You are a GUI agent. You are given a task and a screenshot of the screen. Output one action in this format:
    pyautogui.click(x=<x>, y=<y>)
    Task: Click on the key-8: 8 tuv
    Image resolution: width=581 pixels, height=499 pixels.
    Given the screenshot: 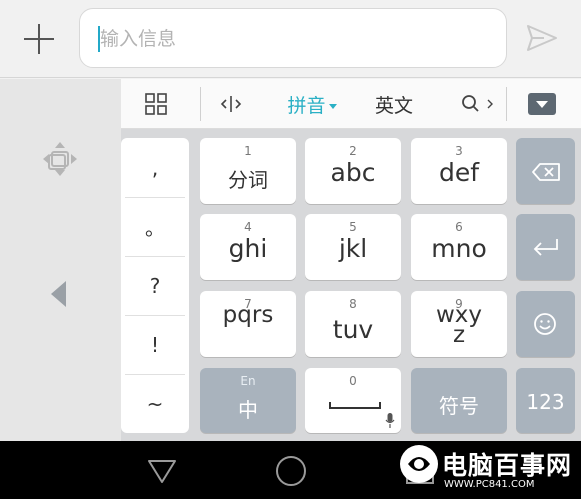 What is the action you would take?
    pyautogui.click(x=353, y=324)
    